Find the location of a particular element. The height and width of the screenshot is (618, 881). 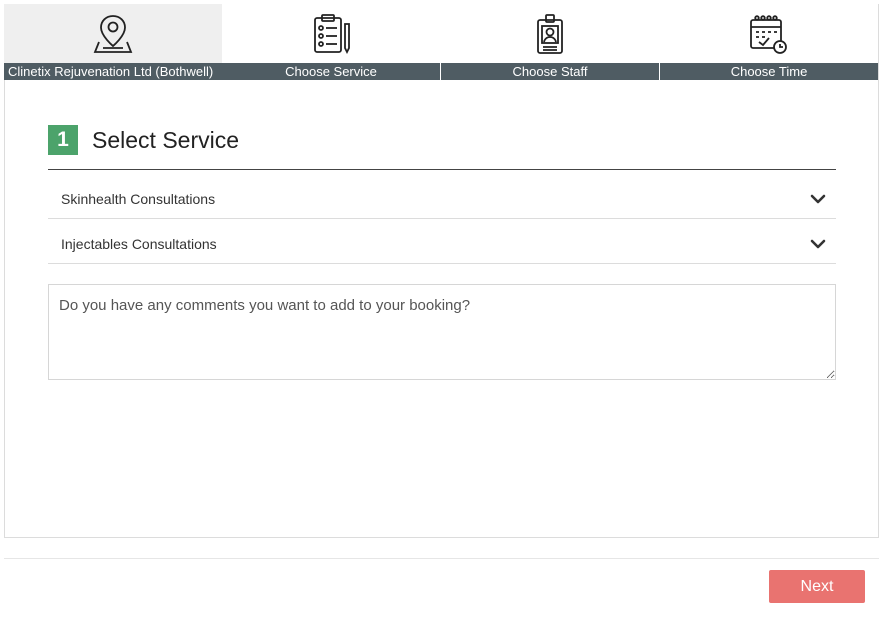

page-title: Select Service is located at coordinates (166, 139).